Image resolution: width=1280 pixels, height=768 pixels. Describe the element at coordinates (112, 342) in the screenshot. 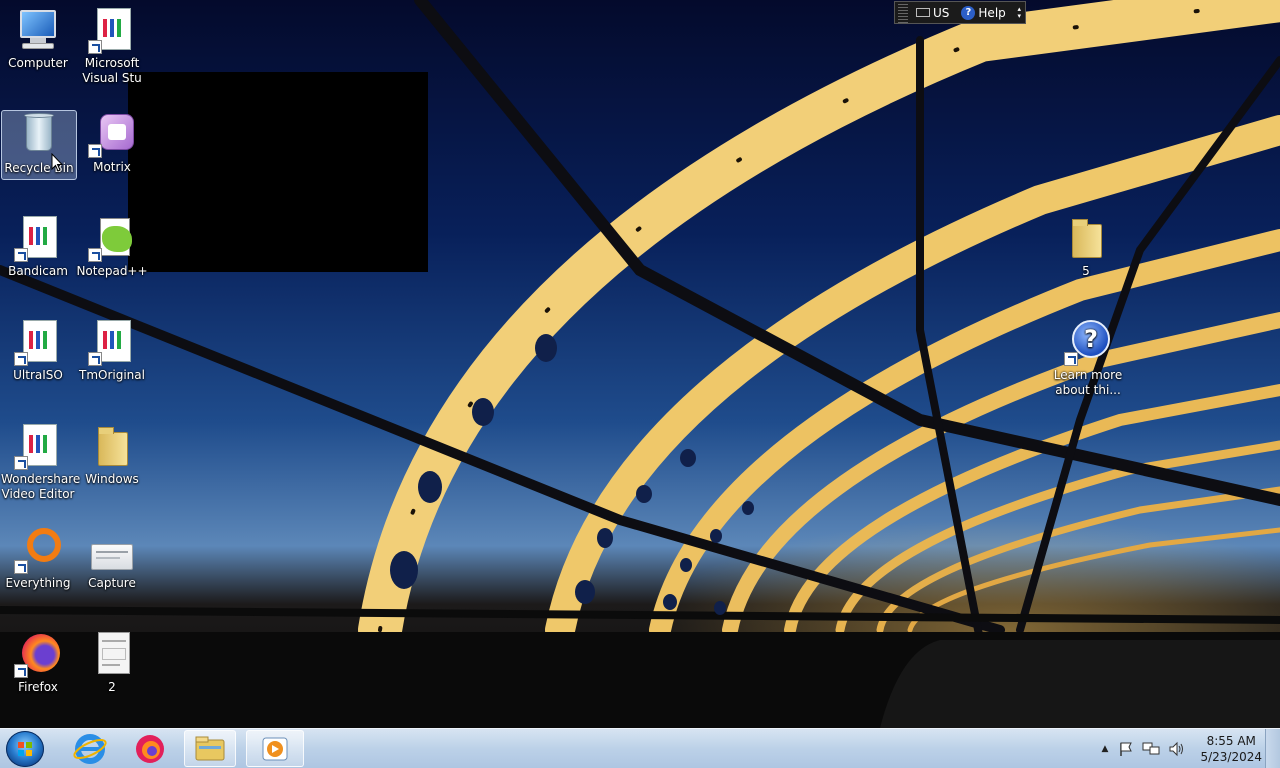

I see `tmoriginal-icon` at that location.